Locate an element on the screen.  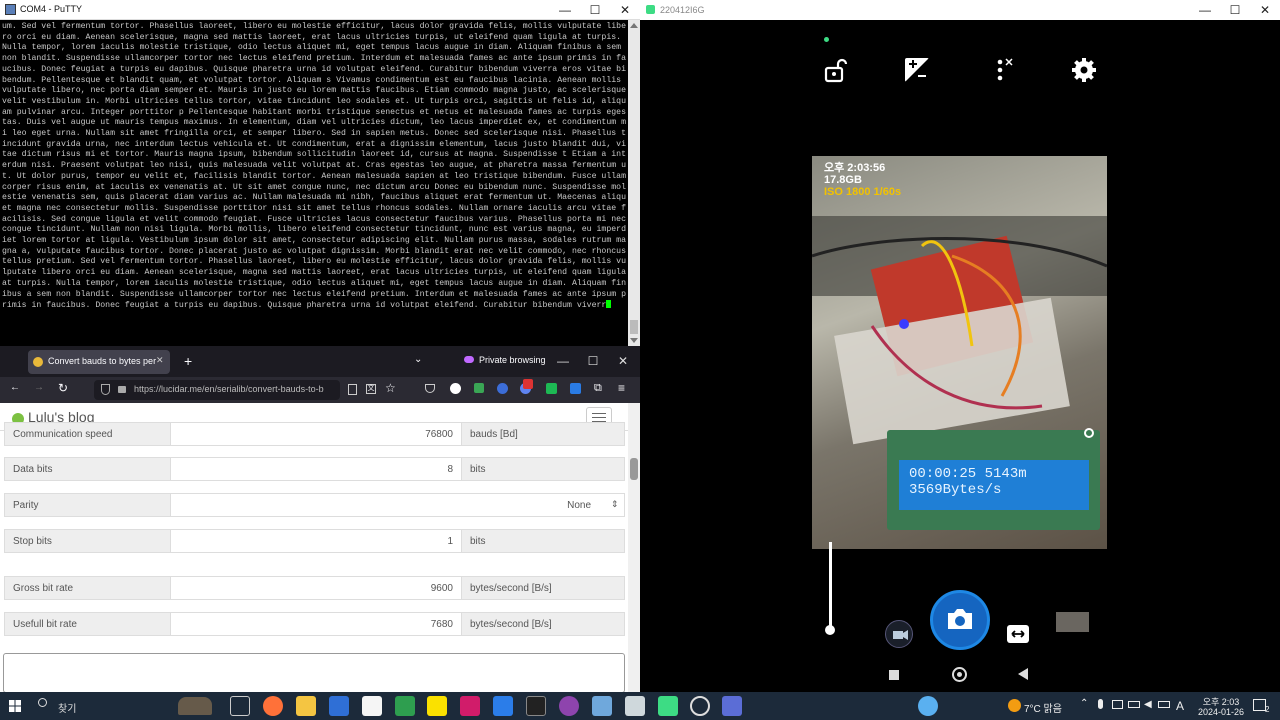
more-options-icon is located at coordinates (1005, 70).